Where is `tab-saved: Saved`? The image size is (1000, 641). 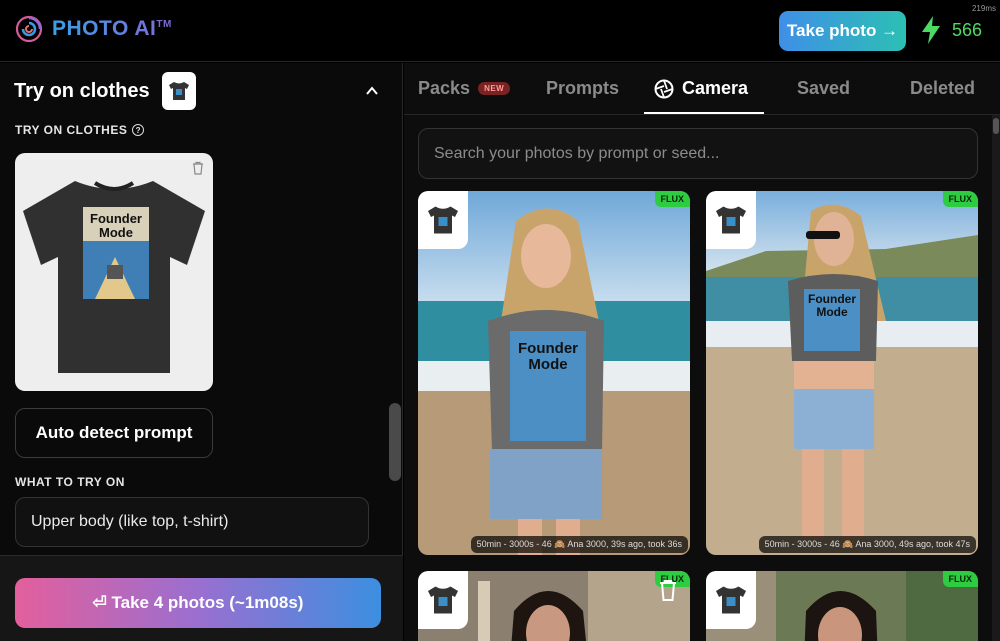 tab-saved: Saved is located at coordinates (823, 88).